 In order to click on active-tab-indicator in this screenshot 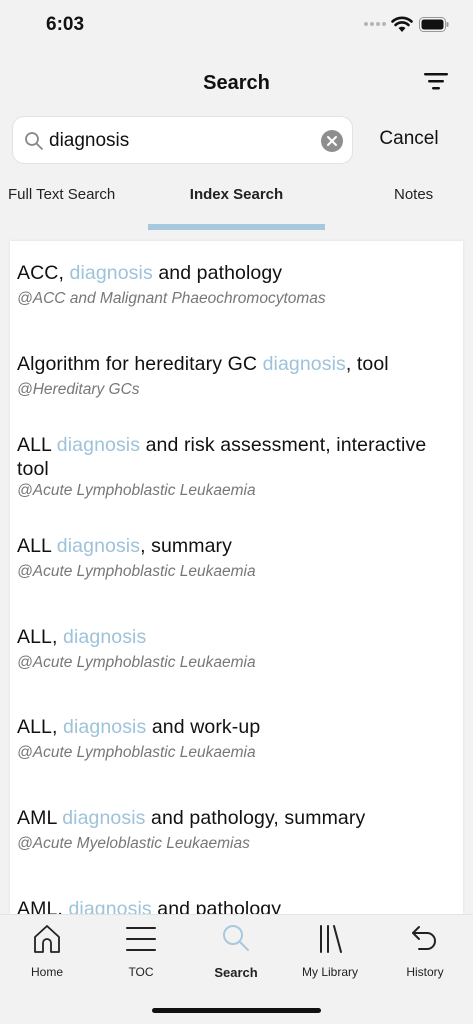, I will do `click(236, 227)`.